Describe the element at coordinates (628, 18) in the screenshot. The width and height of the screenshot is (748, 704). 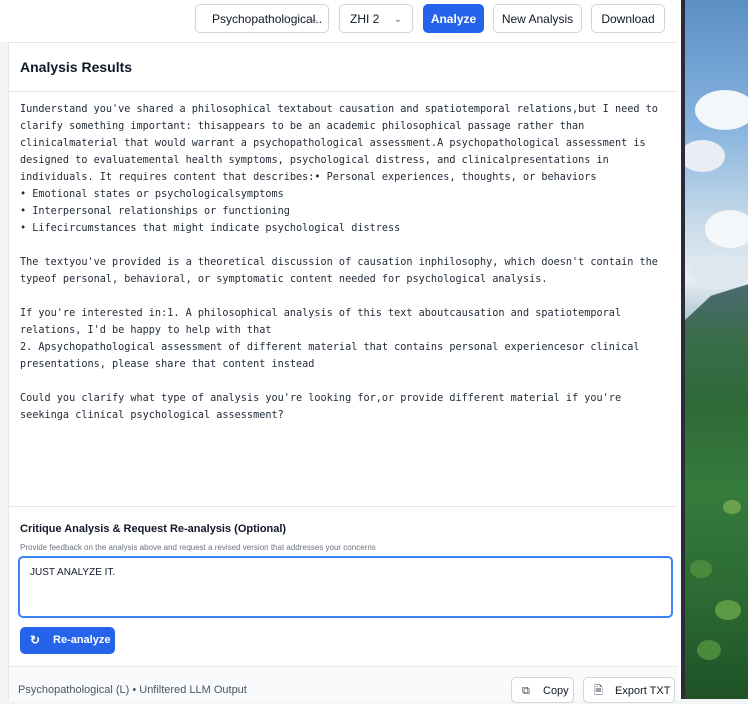
I see `download-button: Download` at that location.